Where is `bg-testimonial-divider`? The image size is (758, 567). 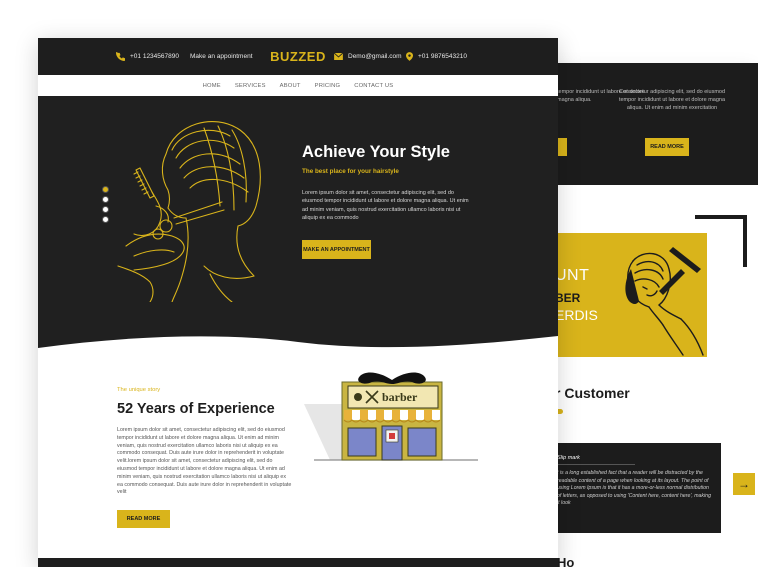 bg-testimonial-divider is located at coordinates (596, 464).